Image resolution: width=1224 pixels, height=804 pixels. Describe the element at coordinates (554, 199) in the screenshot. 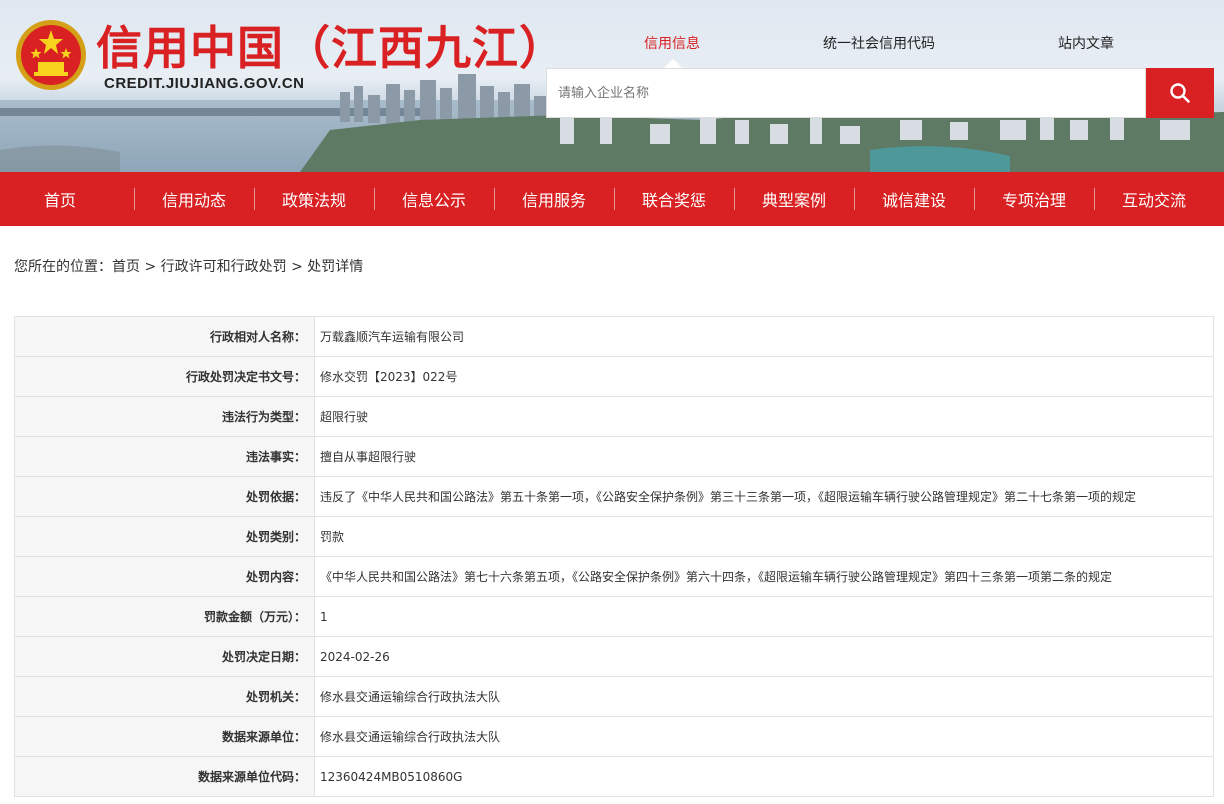

I see `nav-item-credit-services: 信用服务` at that location.